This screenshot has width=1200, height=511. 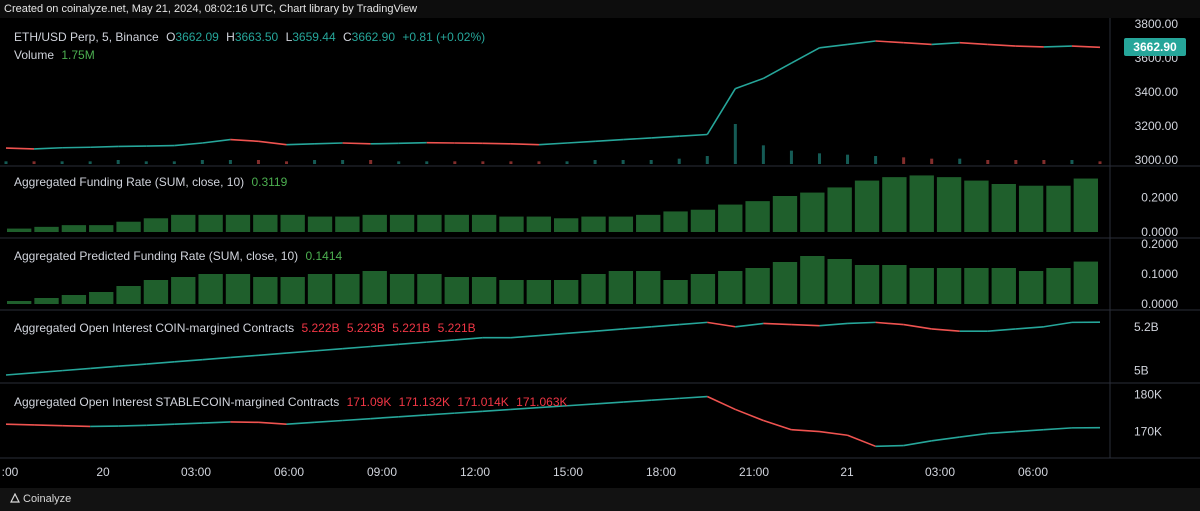 I want to click on oi-coin-v1: 5.223B, so click(x=365, y=328).